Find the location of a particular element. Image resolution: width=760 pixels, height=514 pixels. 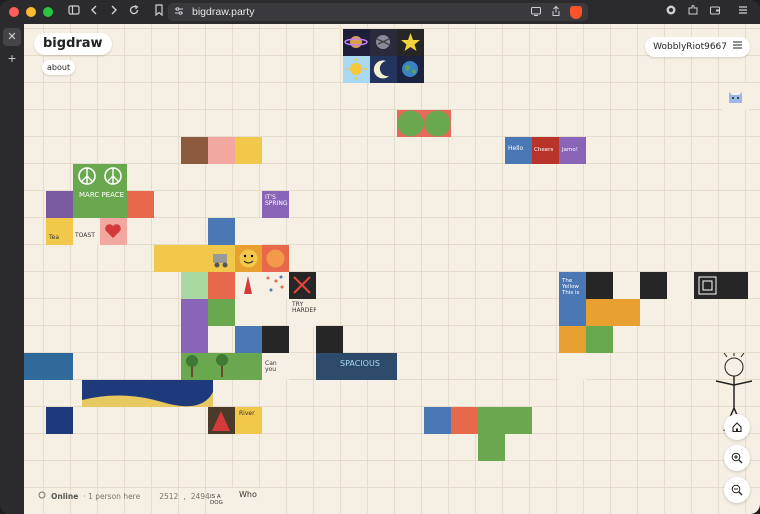

address-bar: bigdraw.party is located at coordinates (378, 12).